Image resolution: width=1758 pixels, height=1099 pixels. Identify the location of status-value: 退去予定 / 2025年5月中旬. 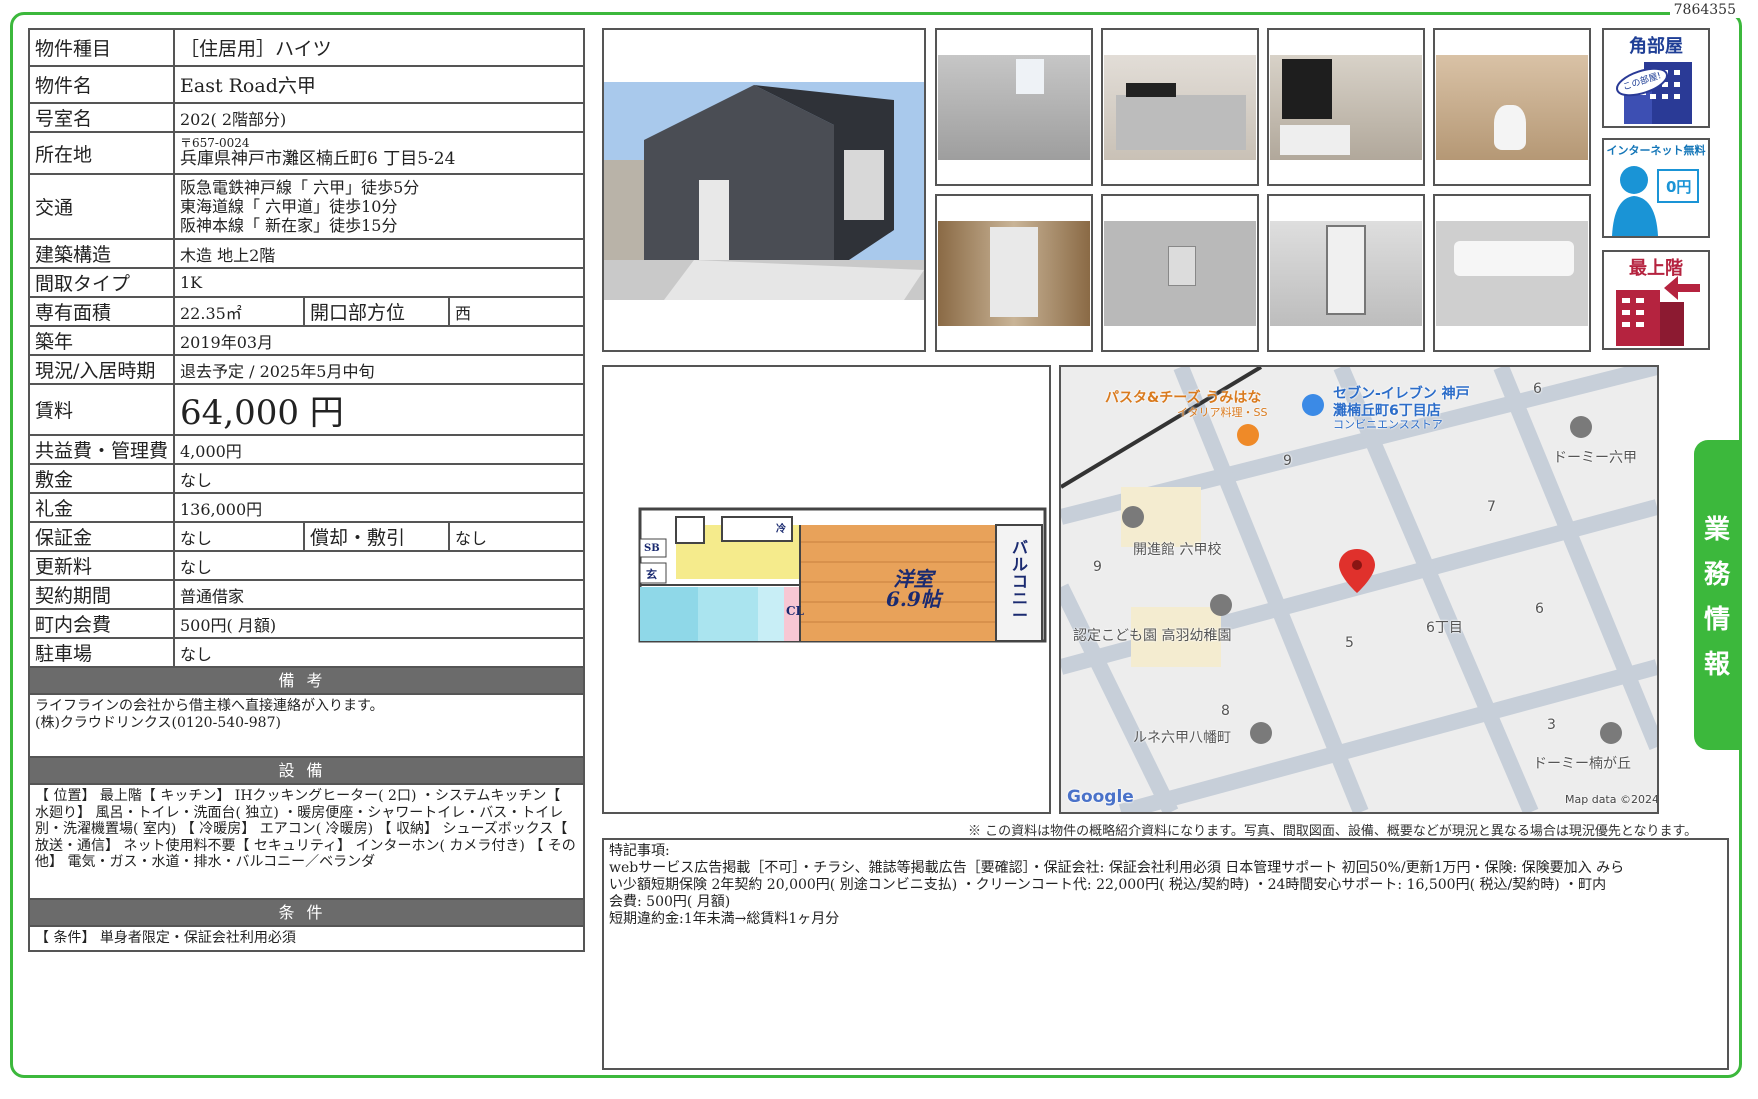
(379, 369).